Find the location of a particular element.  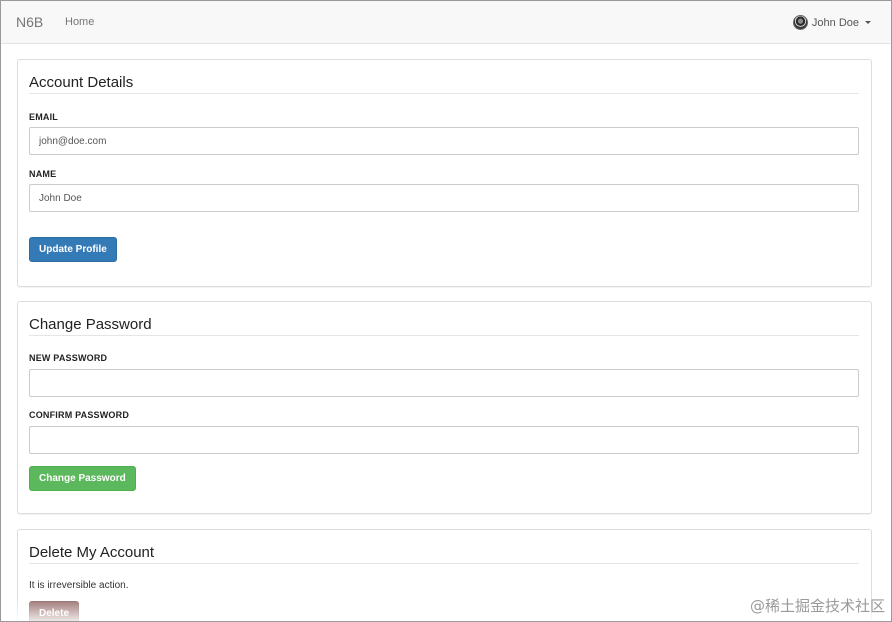

account-details-title: Account Details is located at coordinates (81, 82).